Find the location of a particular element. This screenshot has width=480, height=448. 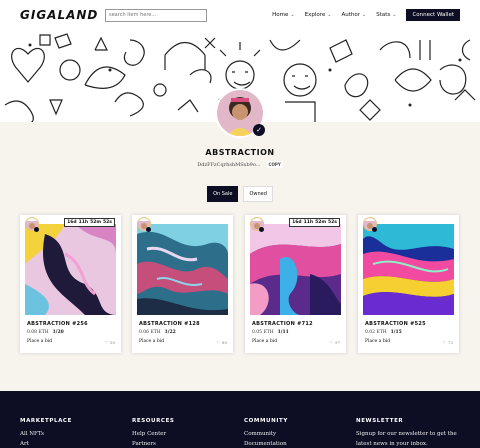

likes: ♡ 80 is located at coordinates (221, 342).